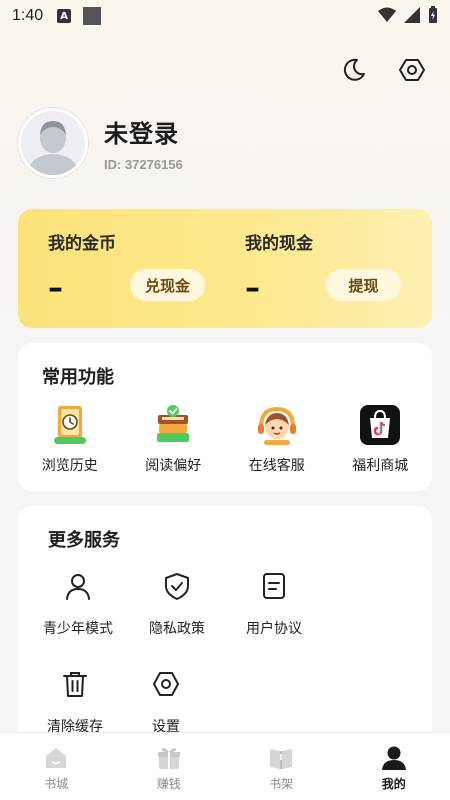 The image size is (450, 800). Describe the element at coordinates (92, 16) in the screenshot. I see `notification-square-icon` at that location.